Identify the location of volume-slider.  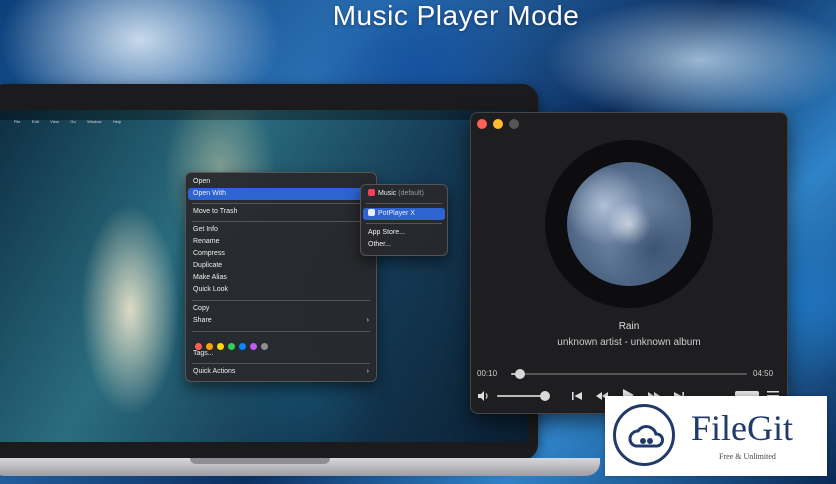
(523, 396).